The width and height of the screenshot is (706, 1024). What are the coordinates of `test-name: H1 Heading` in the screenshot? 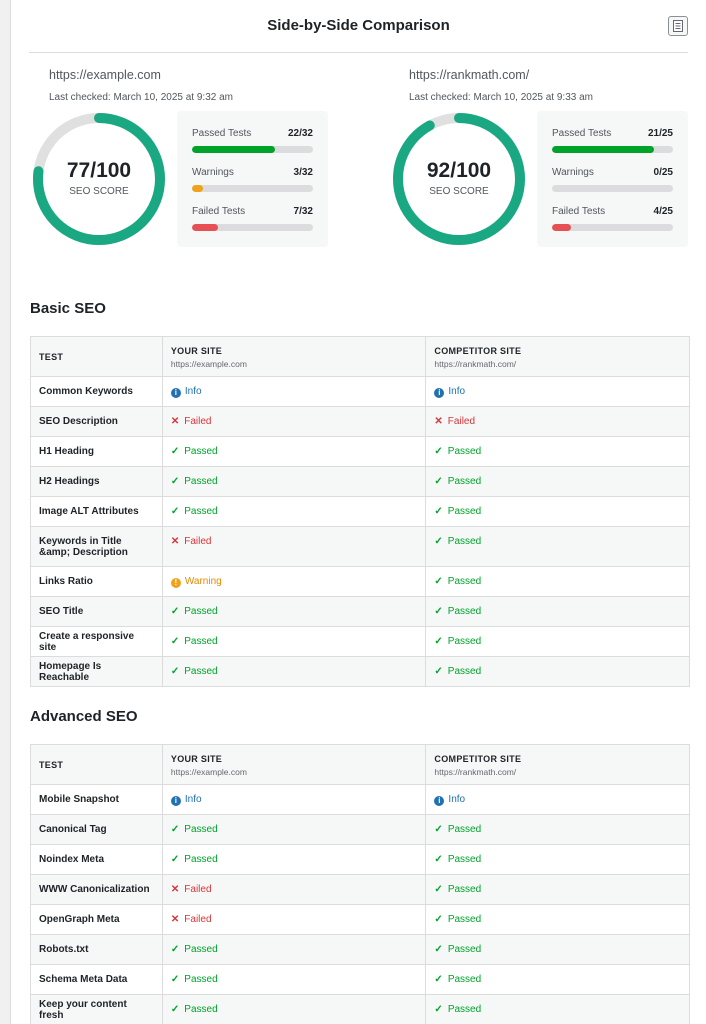 It's located at (96, 451).